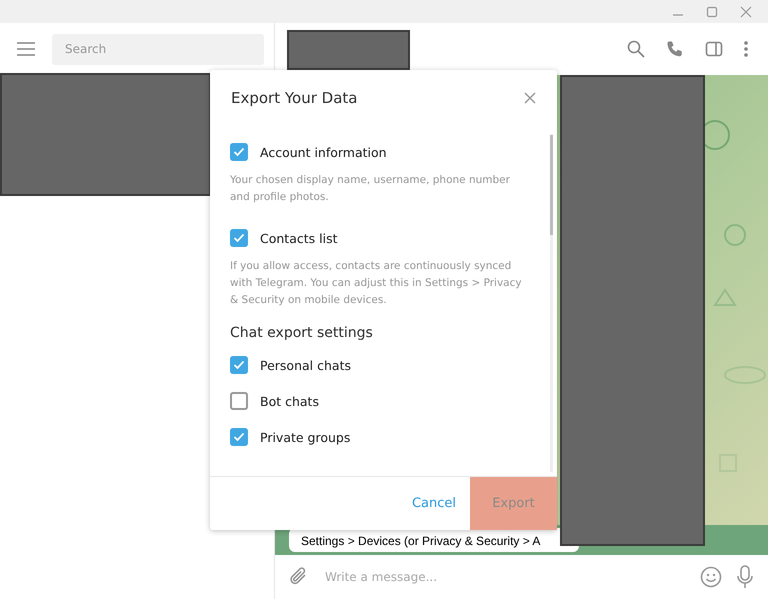 Image resolution: width=768 pixels, height=599 pixels. I want to click on option-label: Private groups, so click(305, 437).